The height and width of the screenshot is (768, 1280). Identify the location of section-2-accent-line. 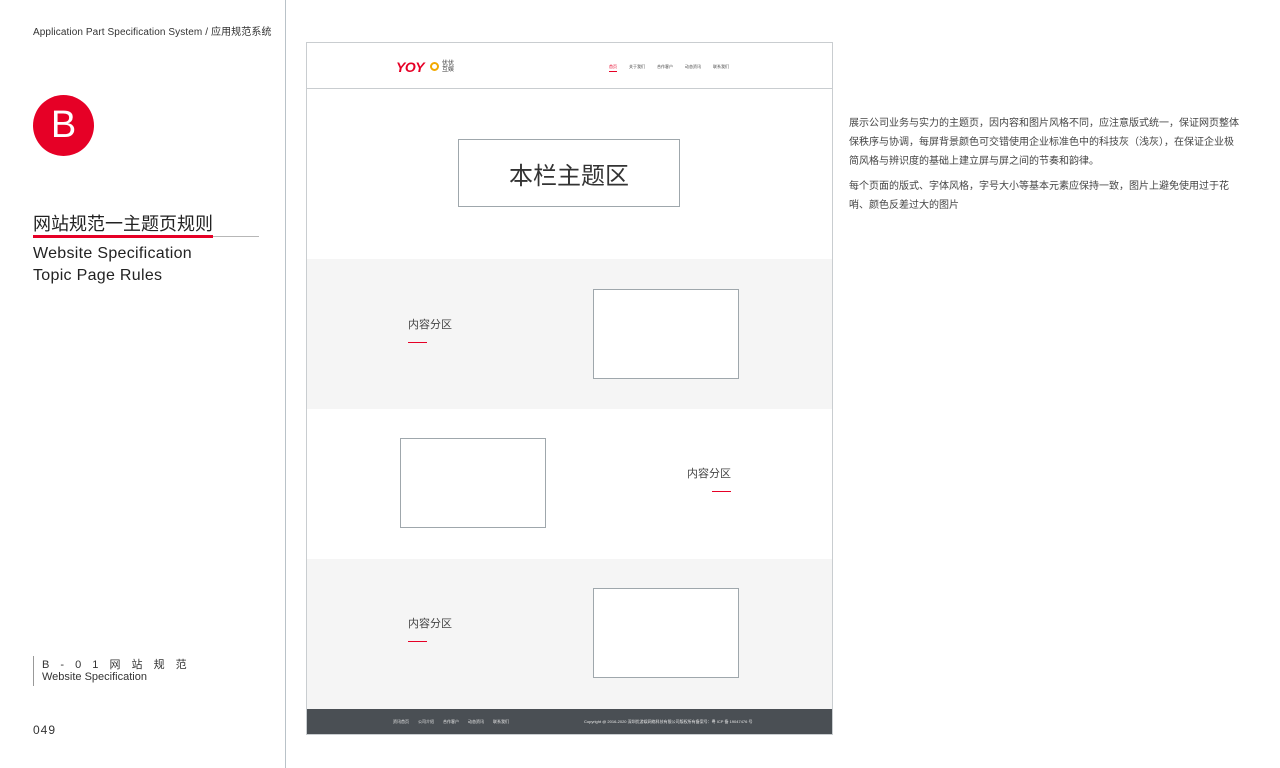
(721, 491).